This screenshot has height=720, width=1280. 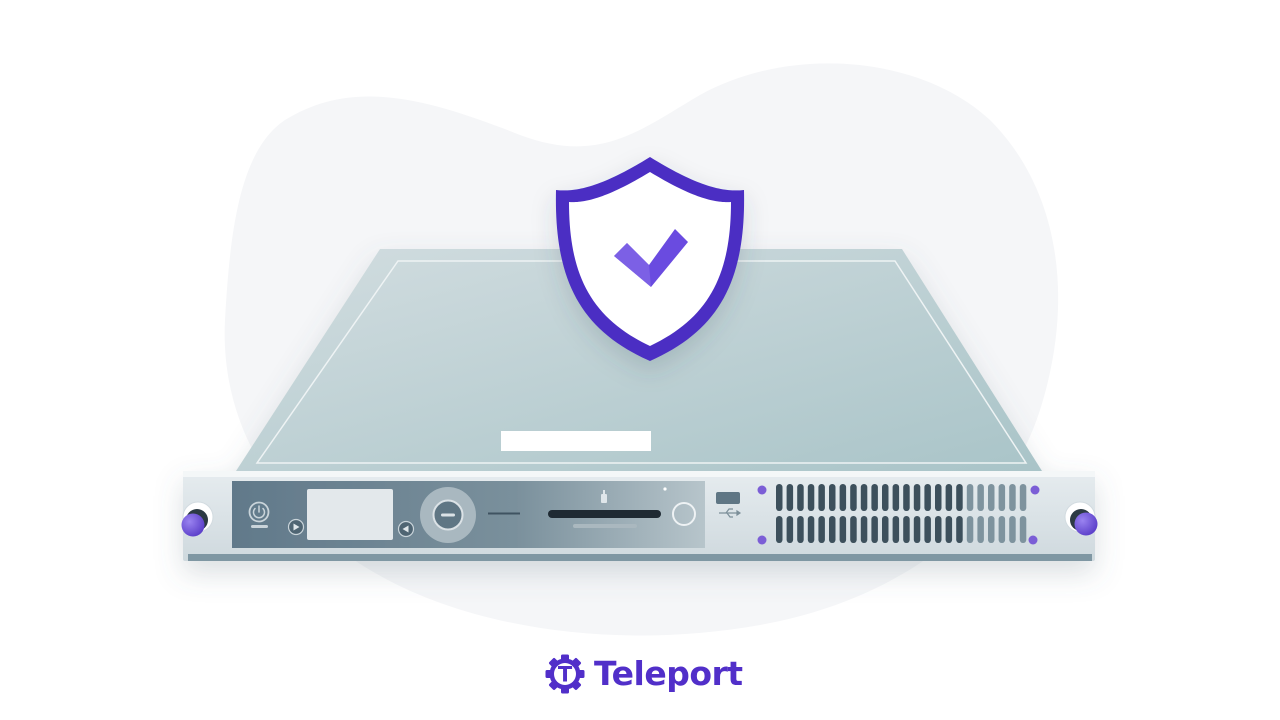 What do you see at coordinates (448, 515) in the screenshot?
I see `dial-knob` at bounding box center [448, 515].